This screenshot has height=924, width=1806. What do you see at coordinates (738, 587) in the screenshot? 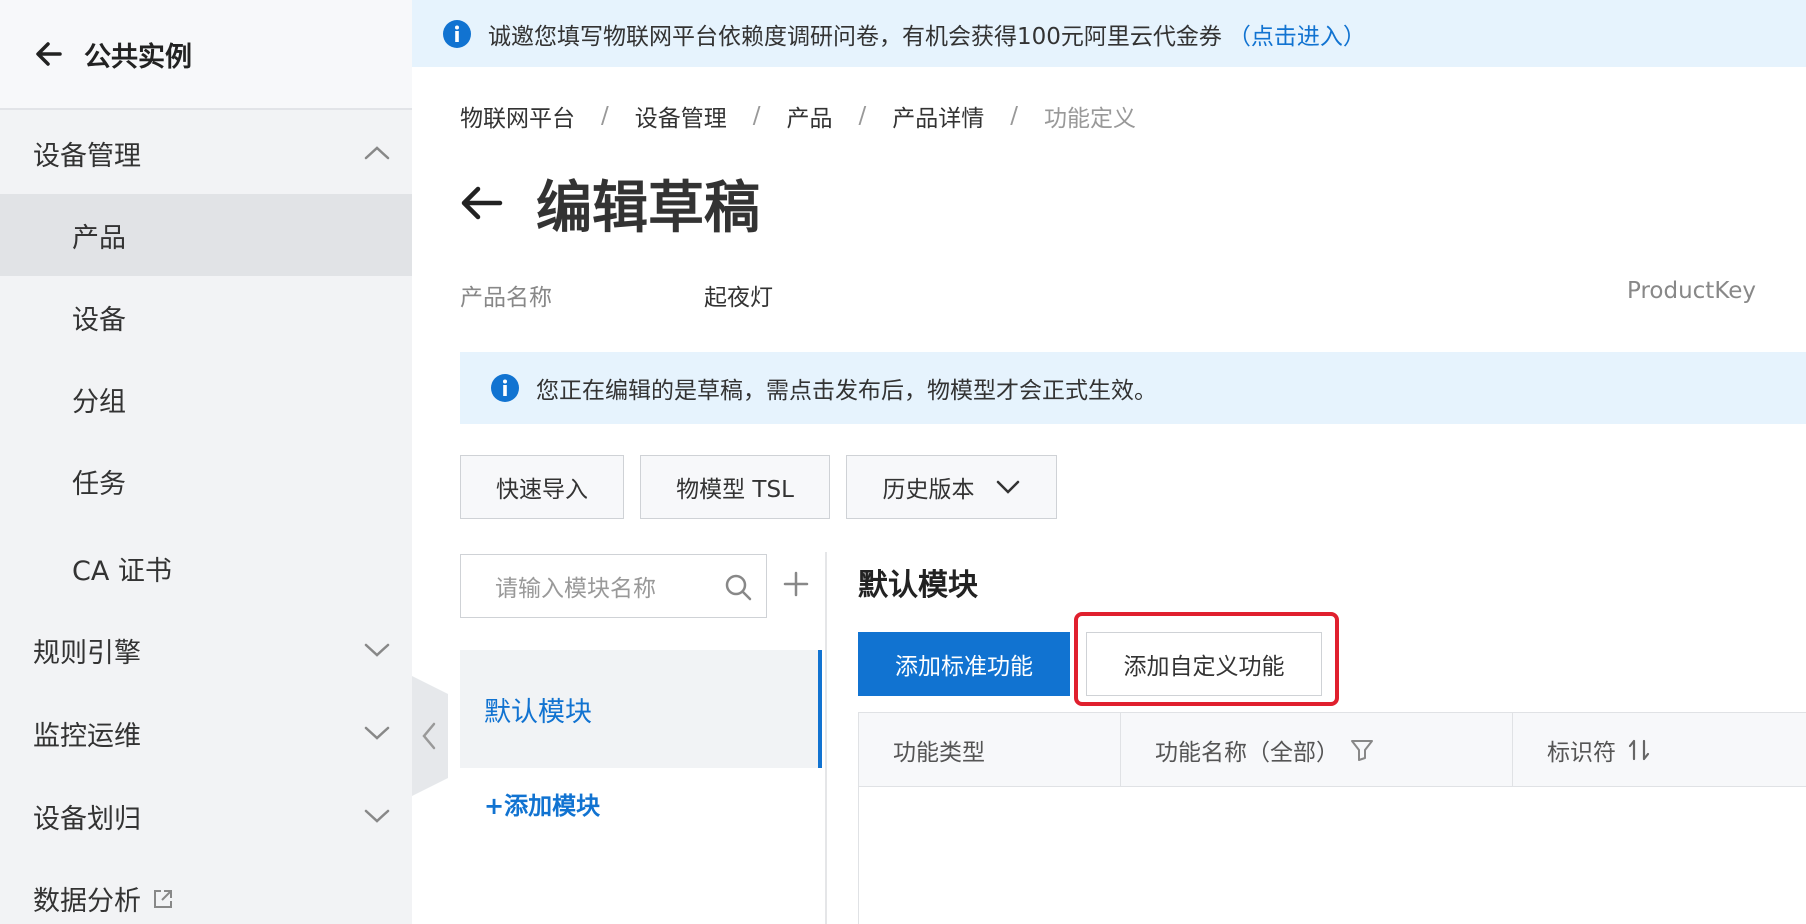
I see `search-icon` at bounding box center [738, 587].